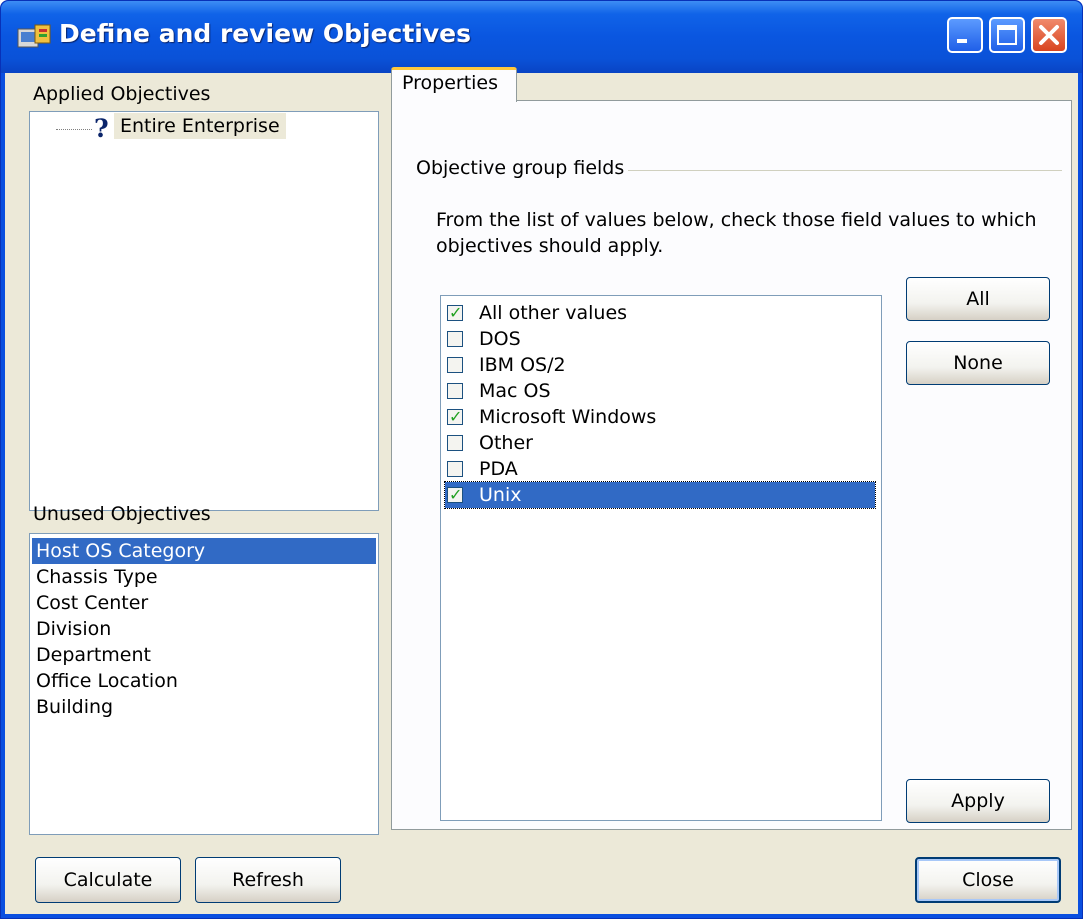 The image size is (1083, 919). What do you see at coordinates (500, 339) in the screenshot?
I see `check-label: DOS` at bounding box center [500, 339].